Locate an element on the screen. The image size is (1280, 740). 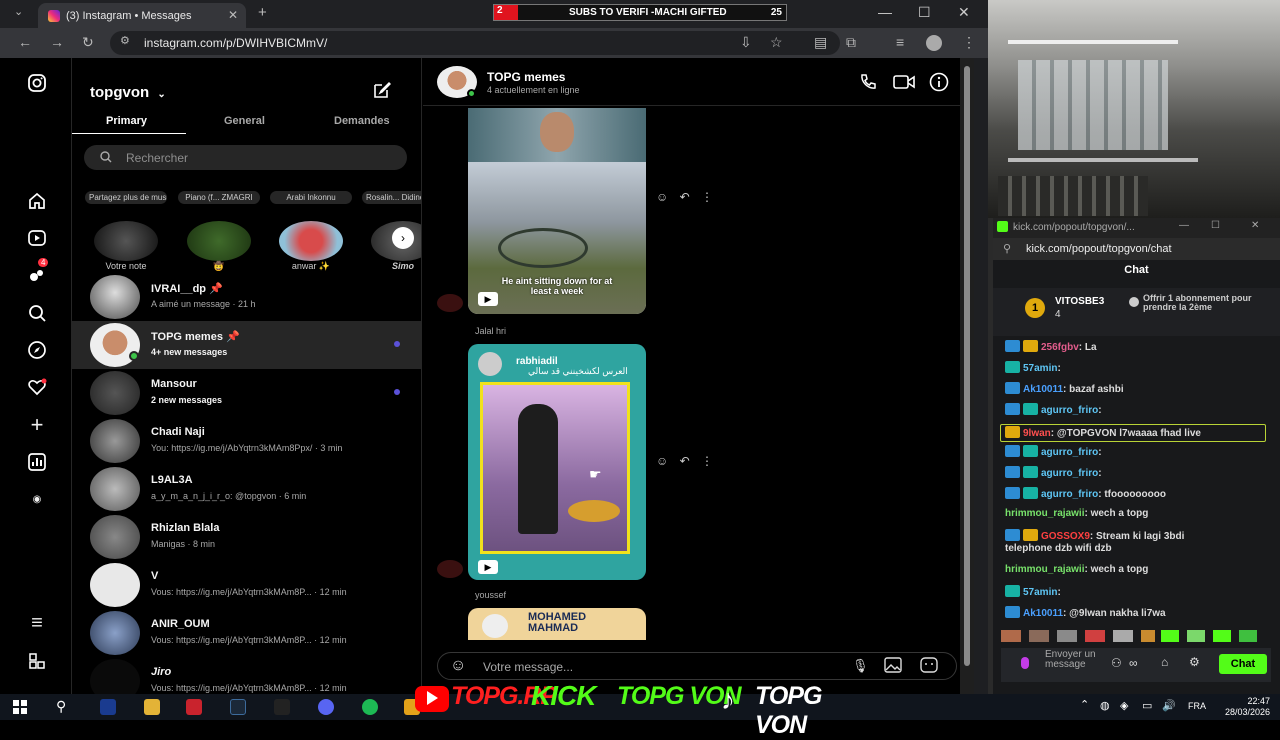
threads-icon is located at coordinates (37, 661).